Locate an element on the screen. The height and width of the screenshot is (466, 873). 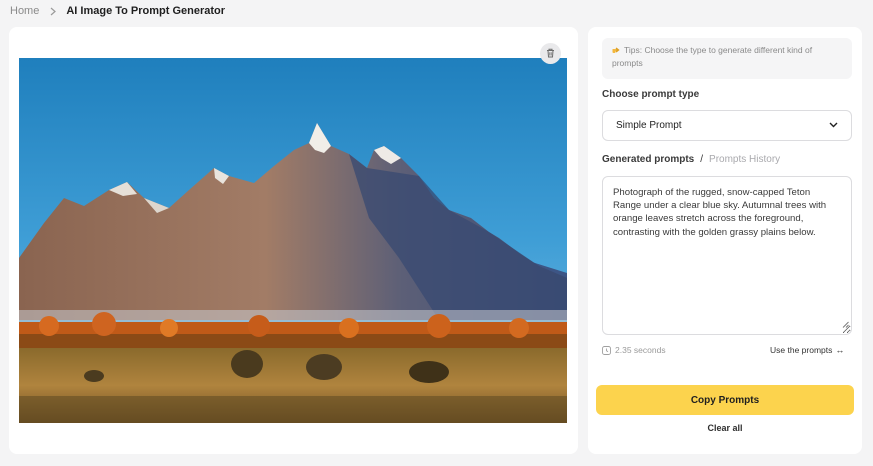
trash-icon is located at coordinates (550, 54).